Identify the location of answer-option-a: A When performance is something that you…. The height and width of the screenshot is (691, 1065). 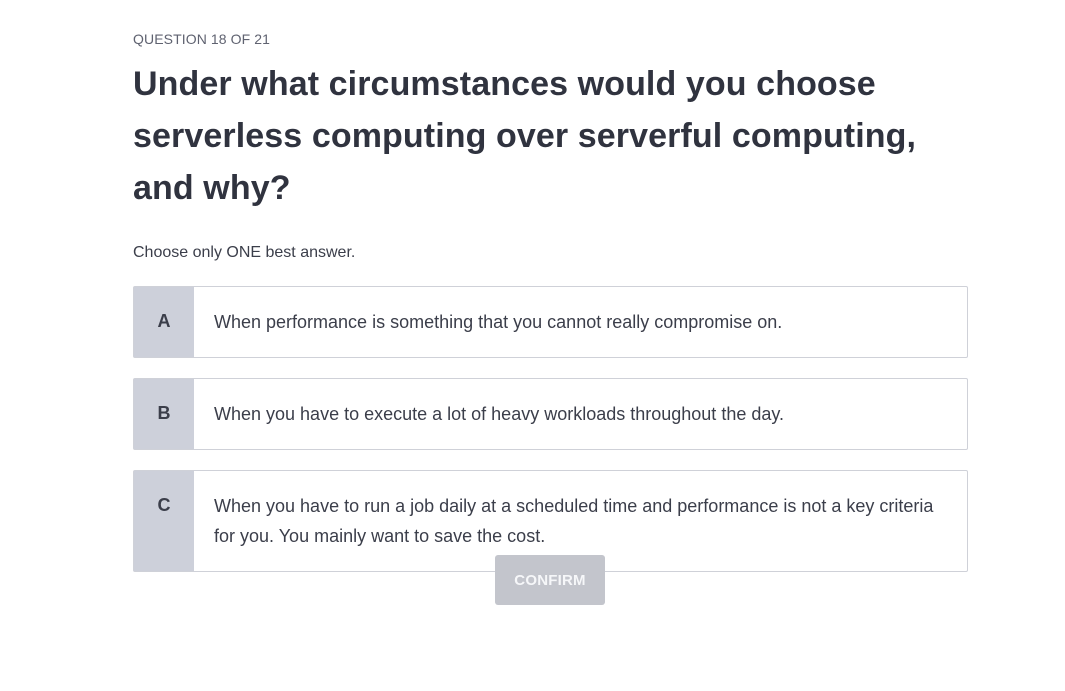
(550, 322).